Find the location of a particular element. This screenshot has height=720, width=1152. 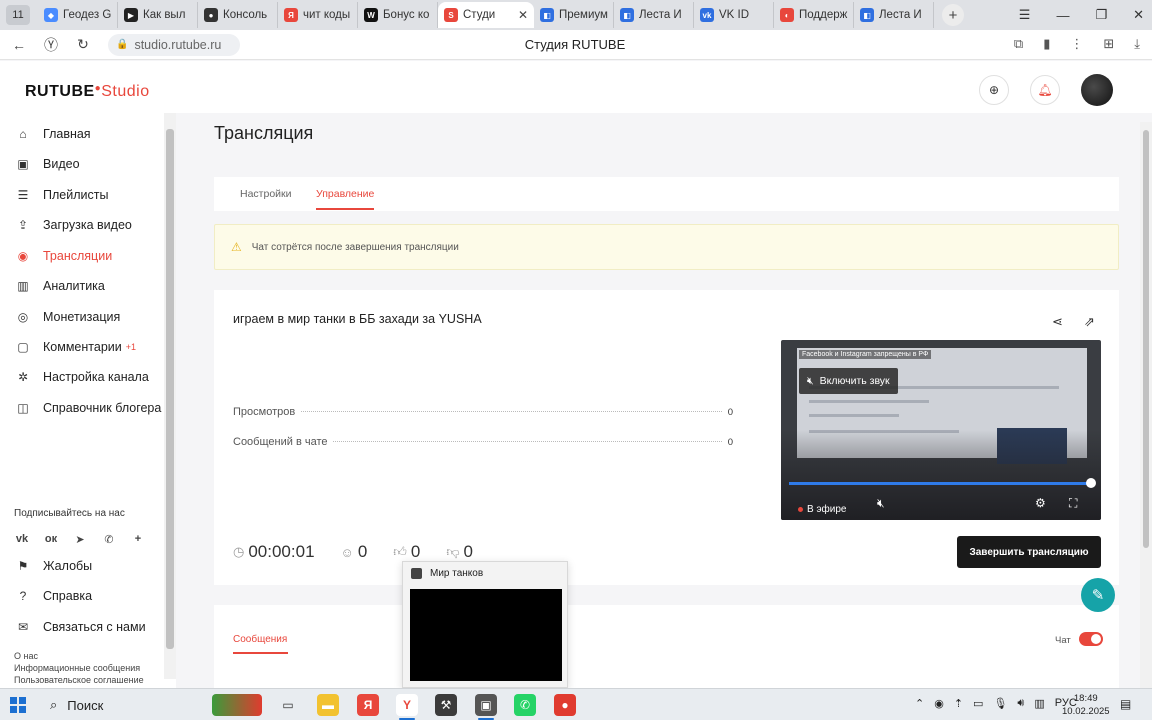

restore-icon: ❐ is located at coordinates (1101, 15).